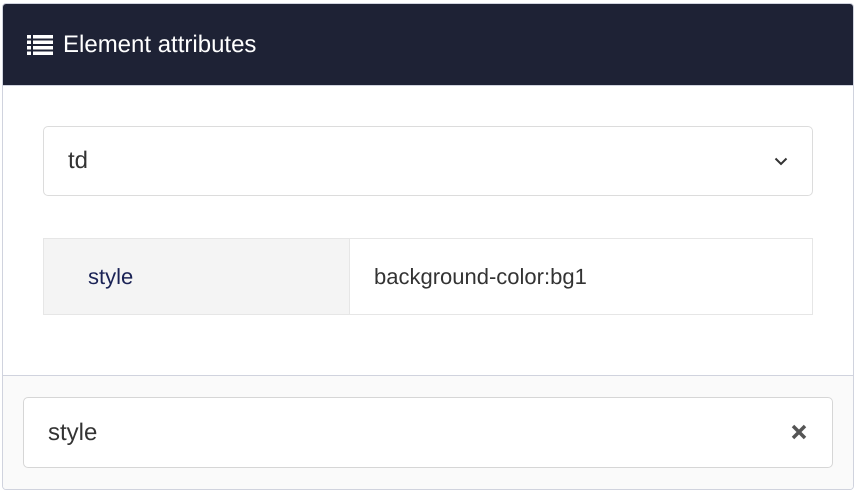  I want to click on list-icon, so click(40, 44).